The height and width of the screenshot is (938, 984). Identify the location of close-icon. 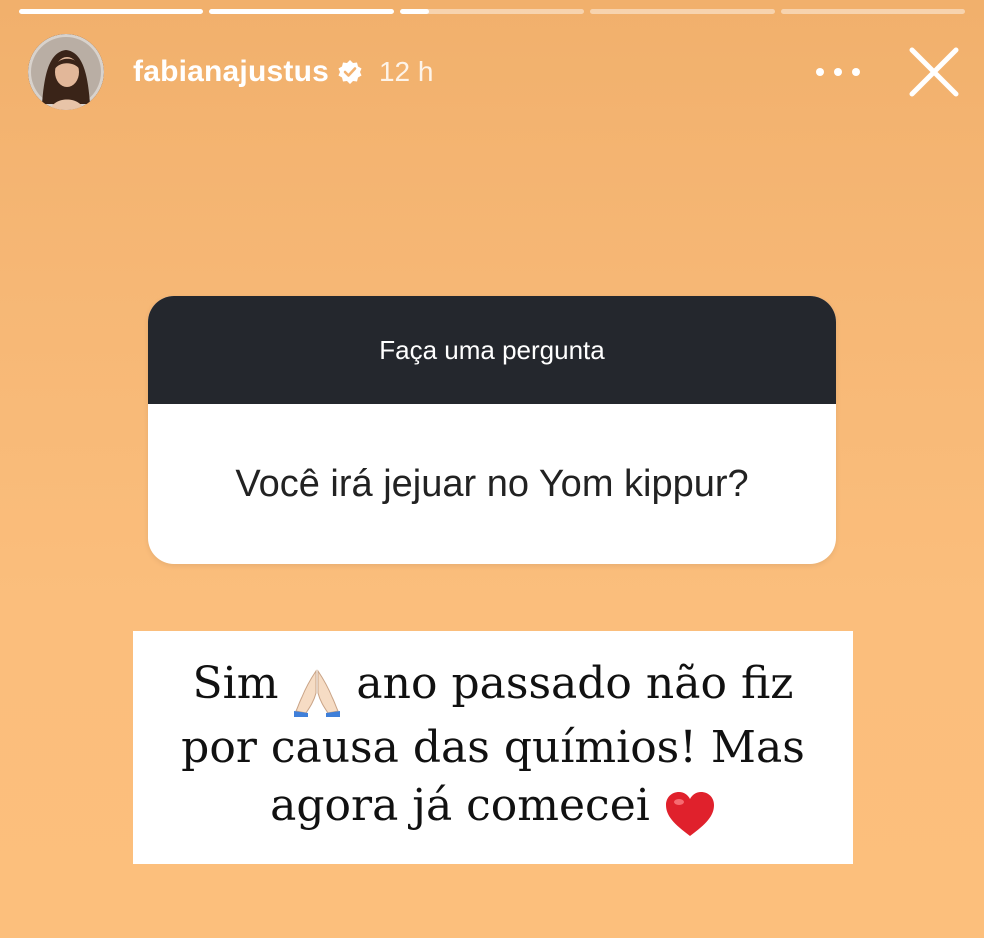
(934, 72).